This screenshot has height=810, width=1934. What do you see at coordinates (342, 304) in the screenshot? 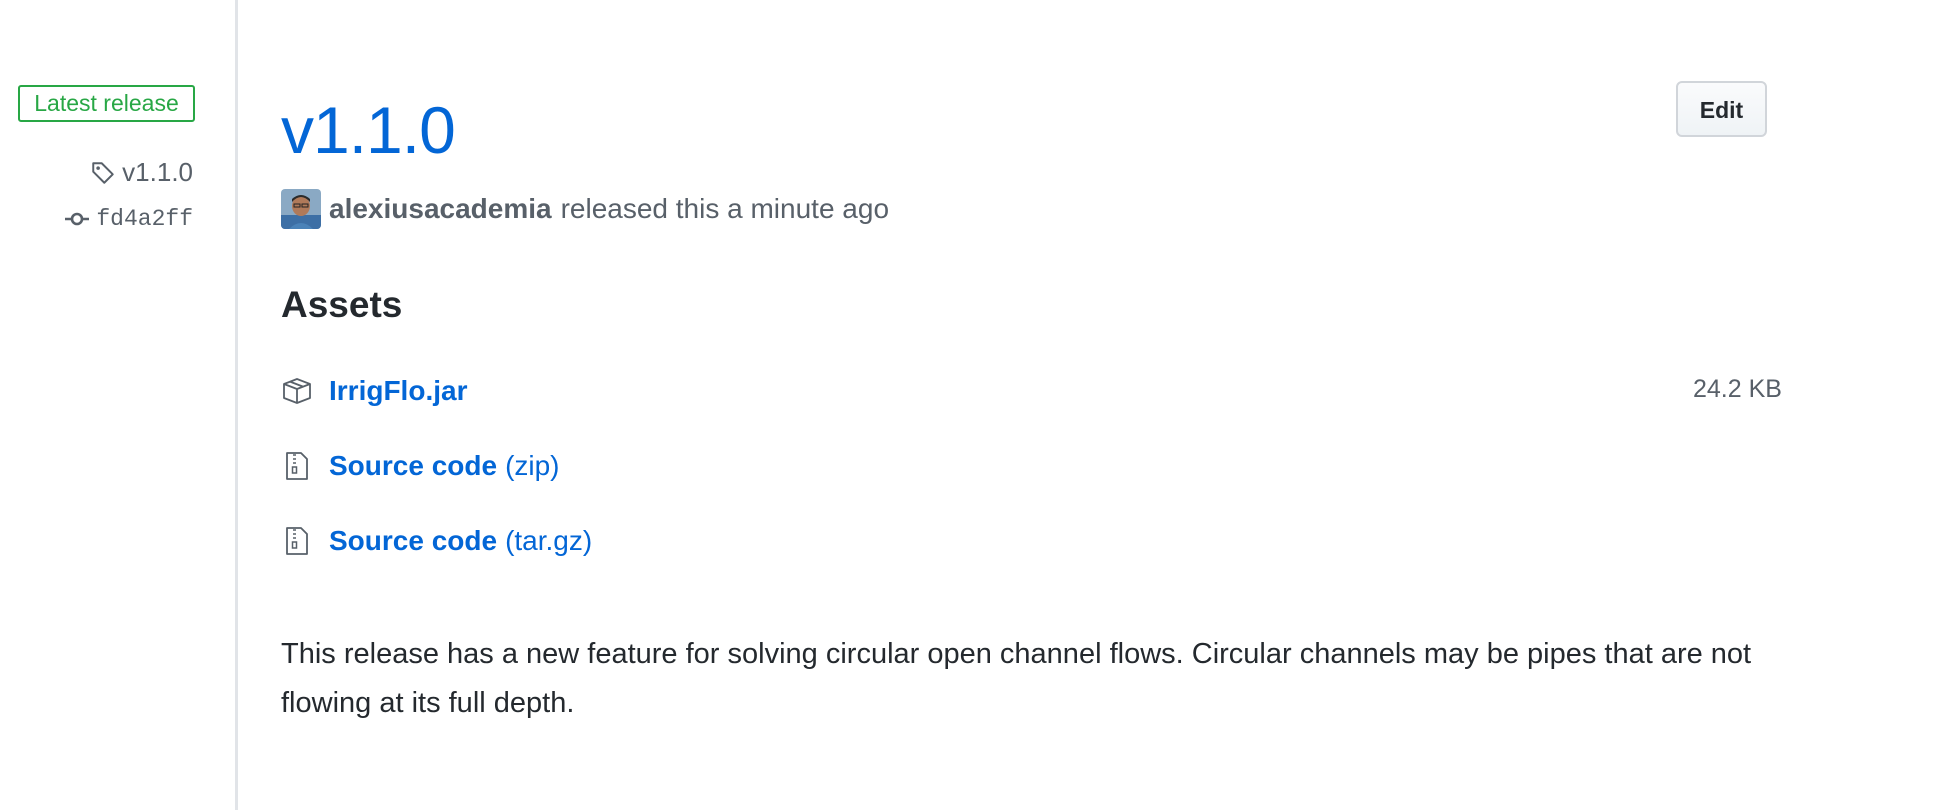
I see `assets-heading: Assets` at bounding box center [342, 304].